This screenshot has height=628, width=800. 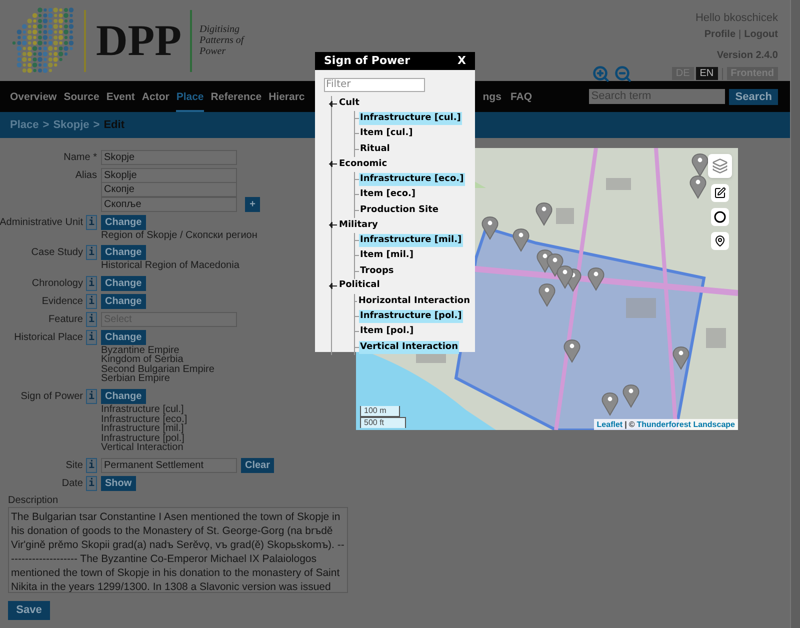 What do you see at coordinates (685, 424) in the screenshot?
I see `provider-link: Thunderforest Landscape` at bounding box center [685, 424].